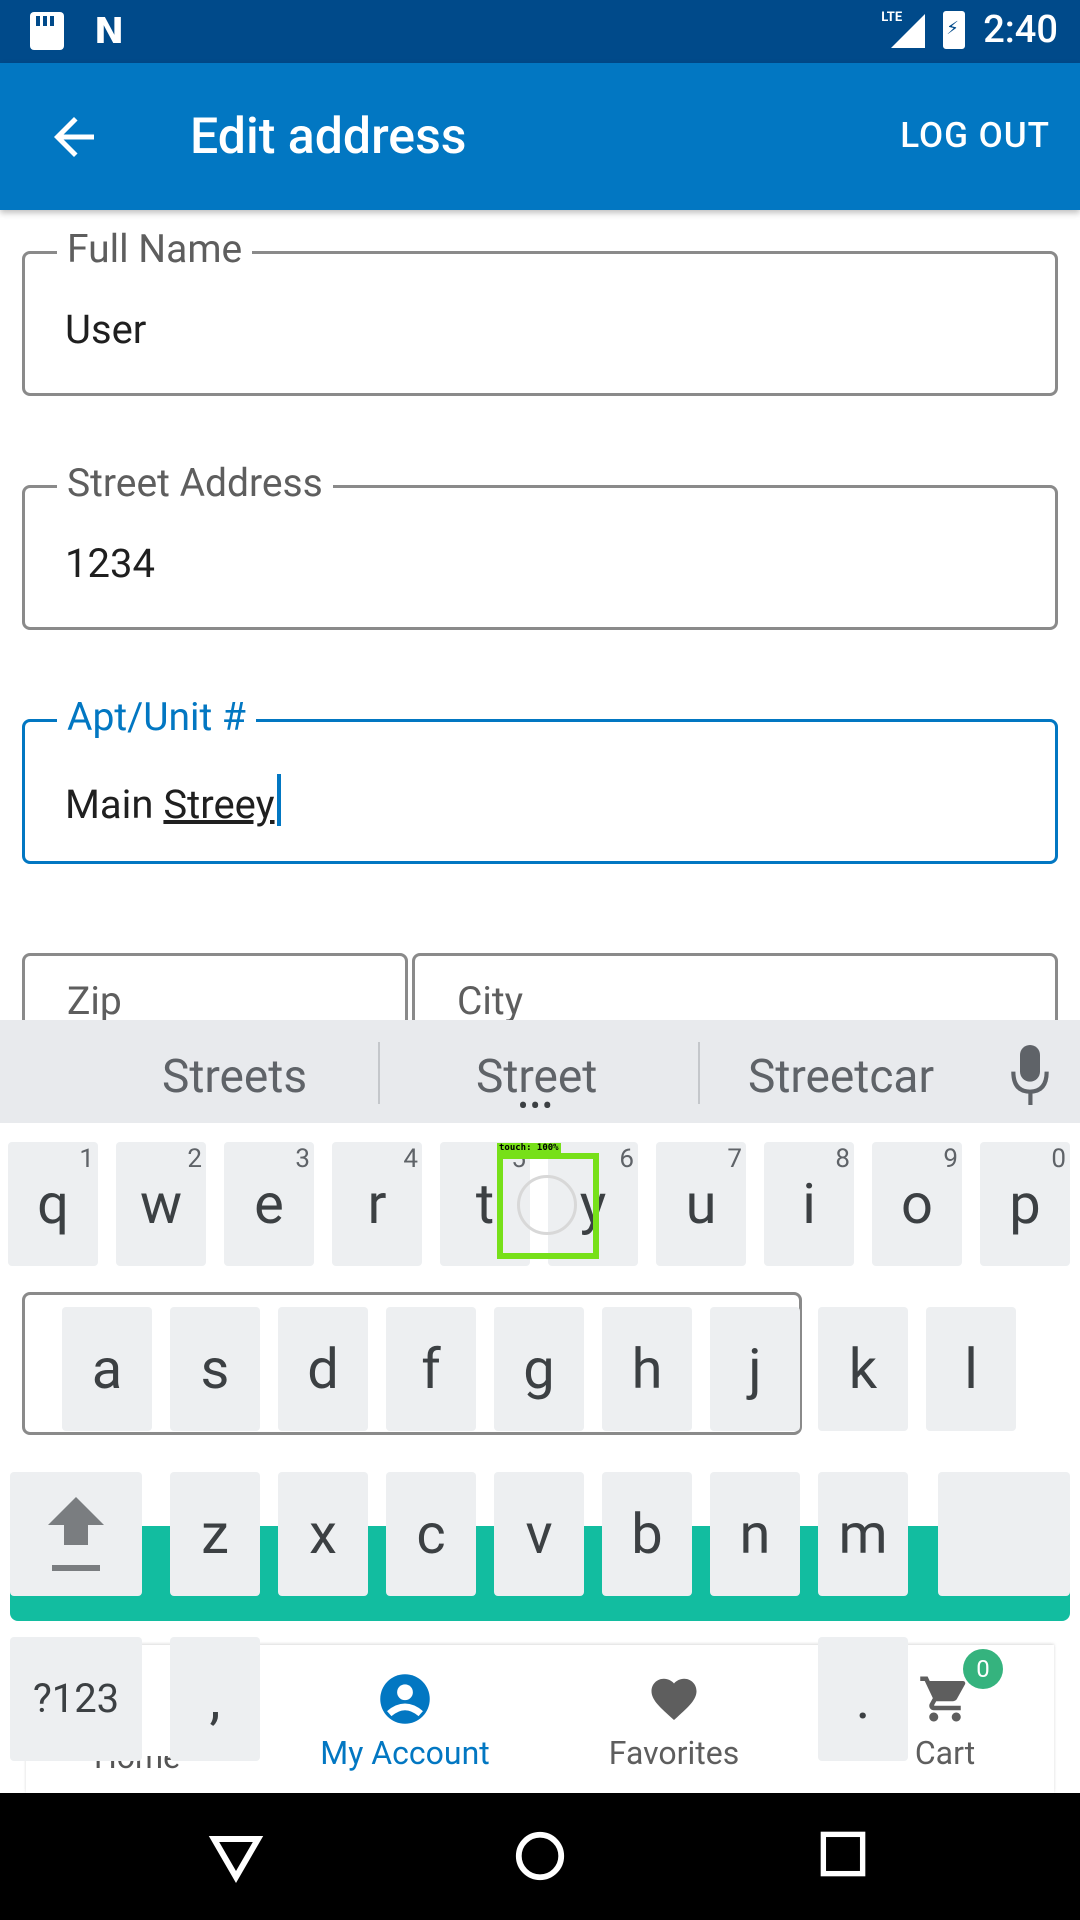 The height and width of the screenshot is (1920, 1080). I want to click on app-bar: Edit address LOG OUT, so click(540, 136).